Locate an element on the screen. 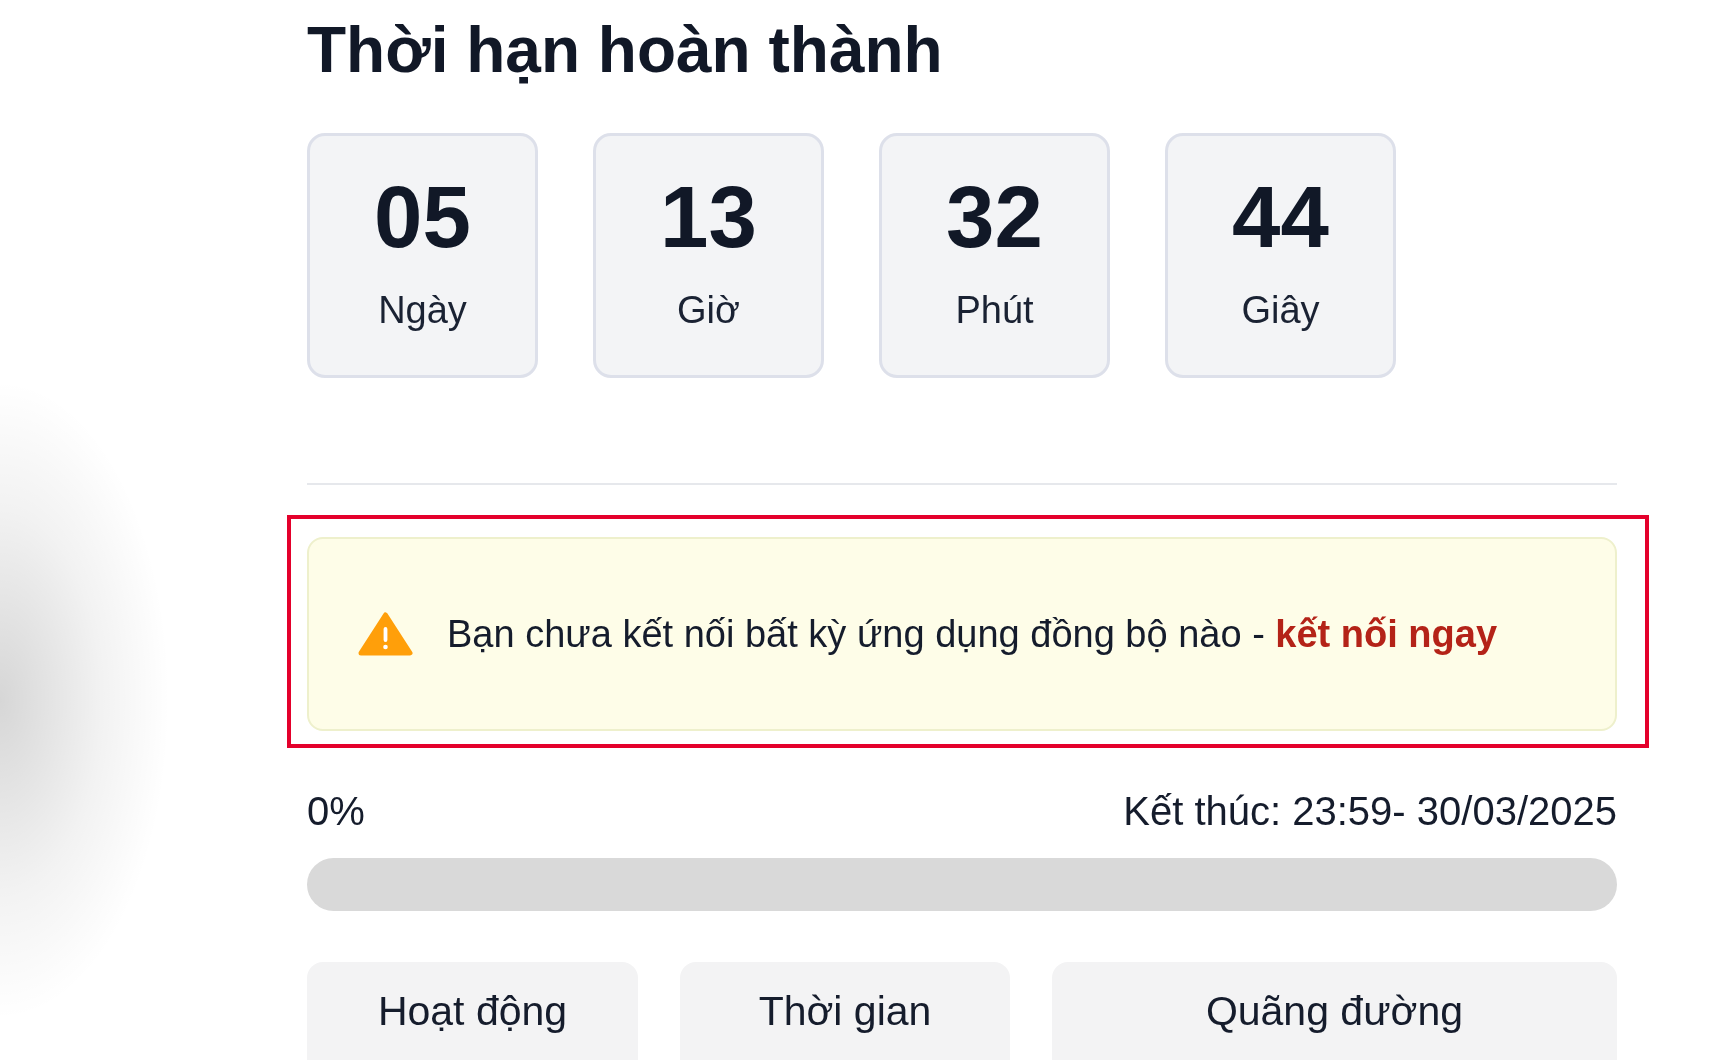 The image size is (1718, 1060). stat-label: Quãng đường is located at coordinates (1334, 1011).